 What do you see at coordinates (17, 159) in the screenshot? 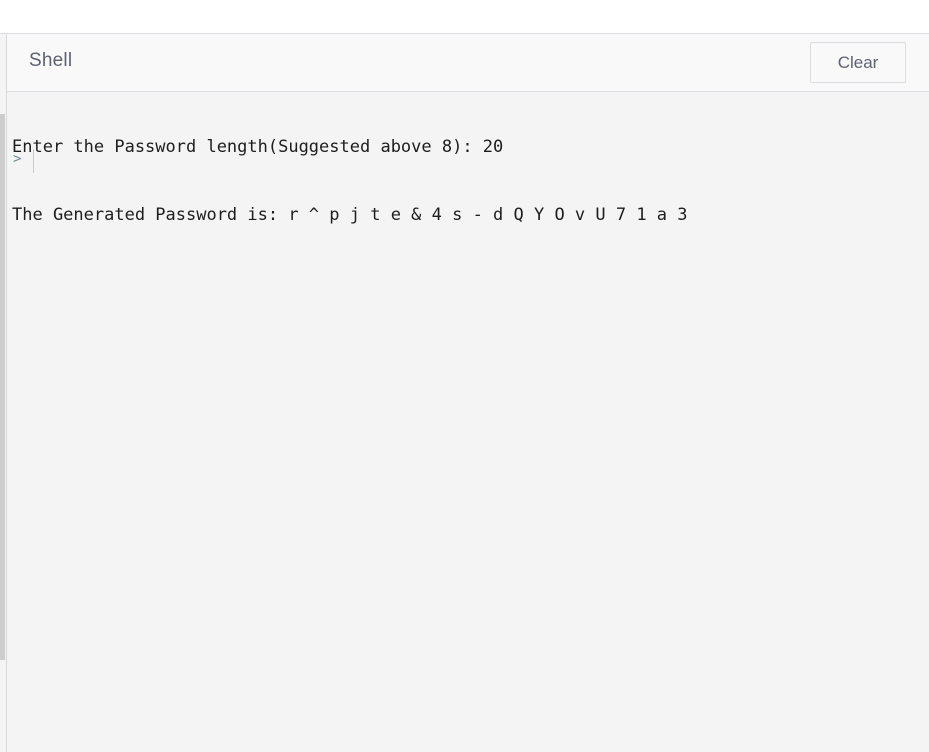
I see `prompt-icon: >` at bounding box center [17, 159].